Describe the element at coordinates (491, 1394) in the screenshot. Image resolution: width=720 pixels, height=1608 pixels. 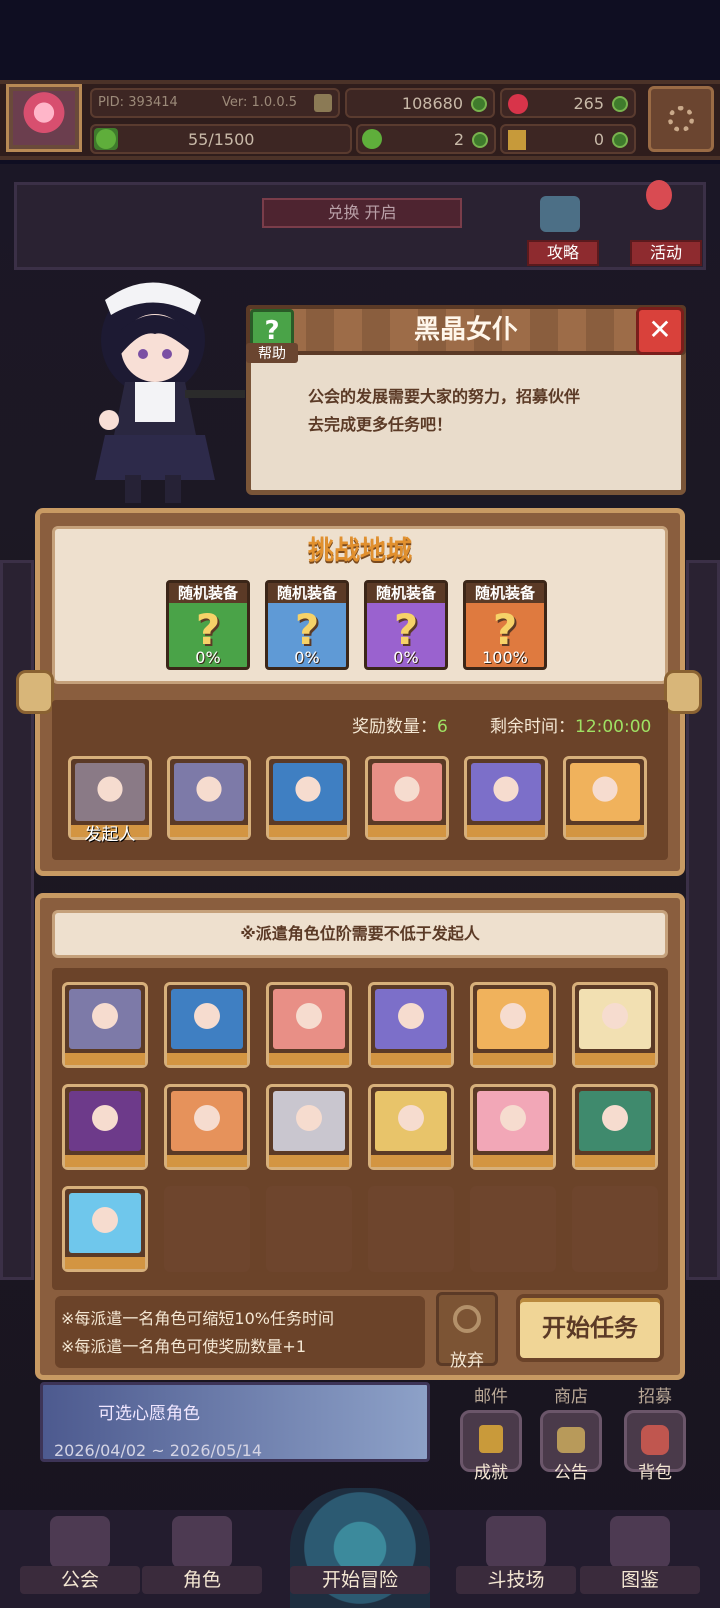
I see `mail-label: 邮件` at that location.